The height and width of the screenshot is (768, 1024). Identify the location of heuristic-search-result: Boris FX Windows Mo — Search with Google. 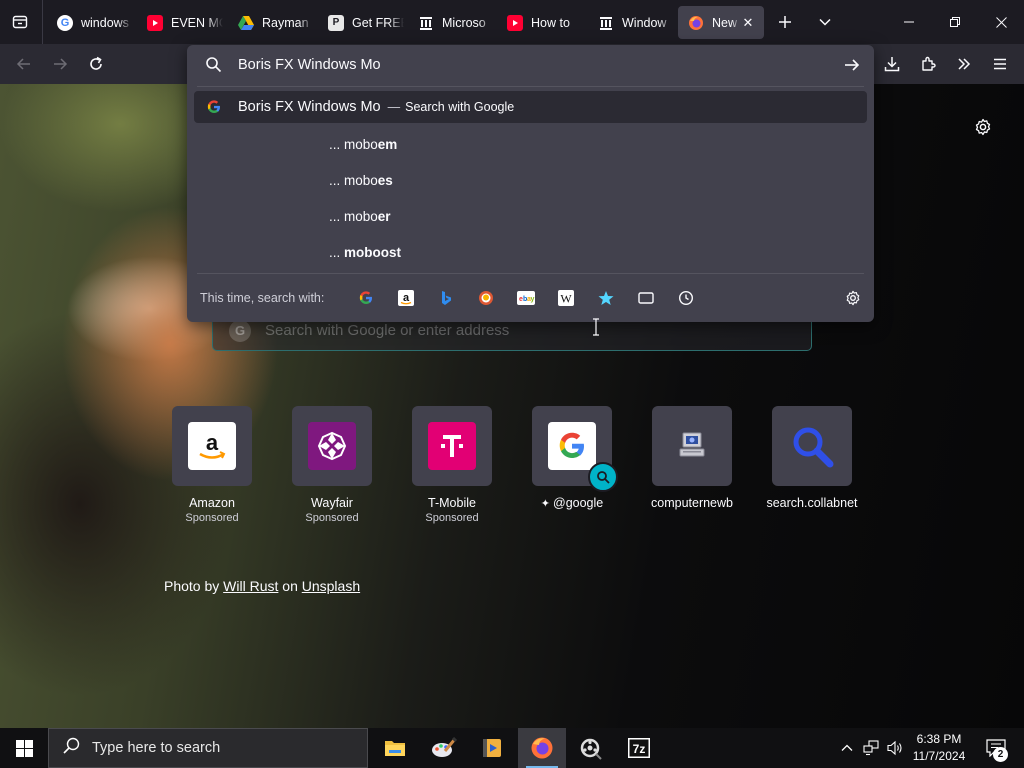
(530, 107).